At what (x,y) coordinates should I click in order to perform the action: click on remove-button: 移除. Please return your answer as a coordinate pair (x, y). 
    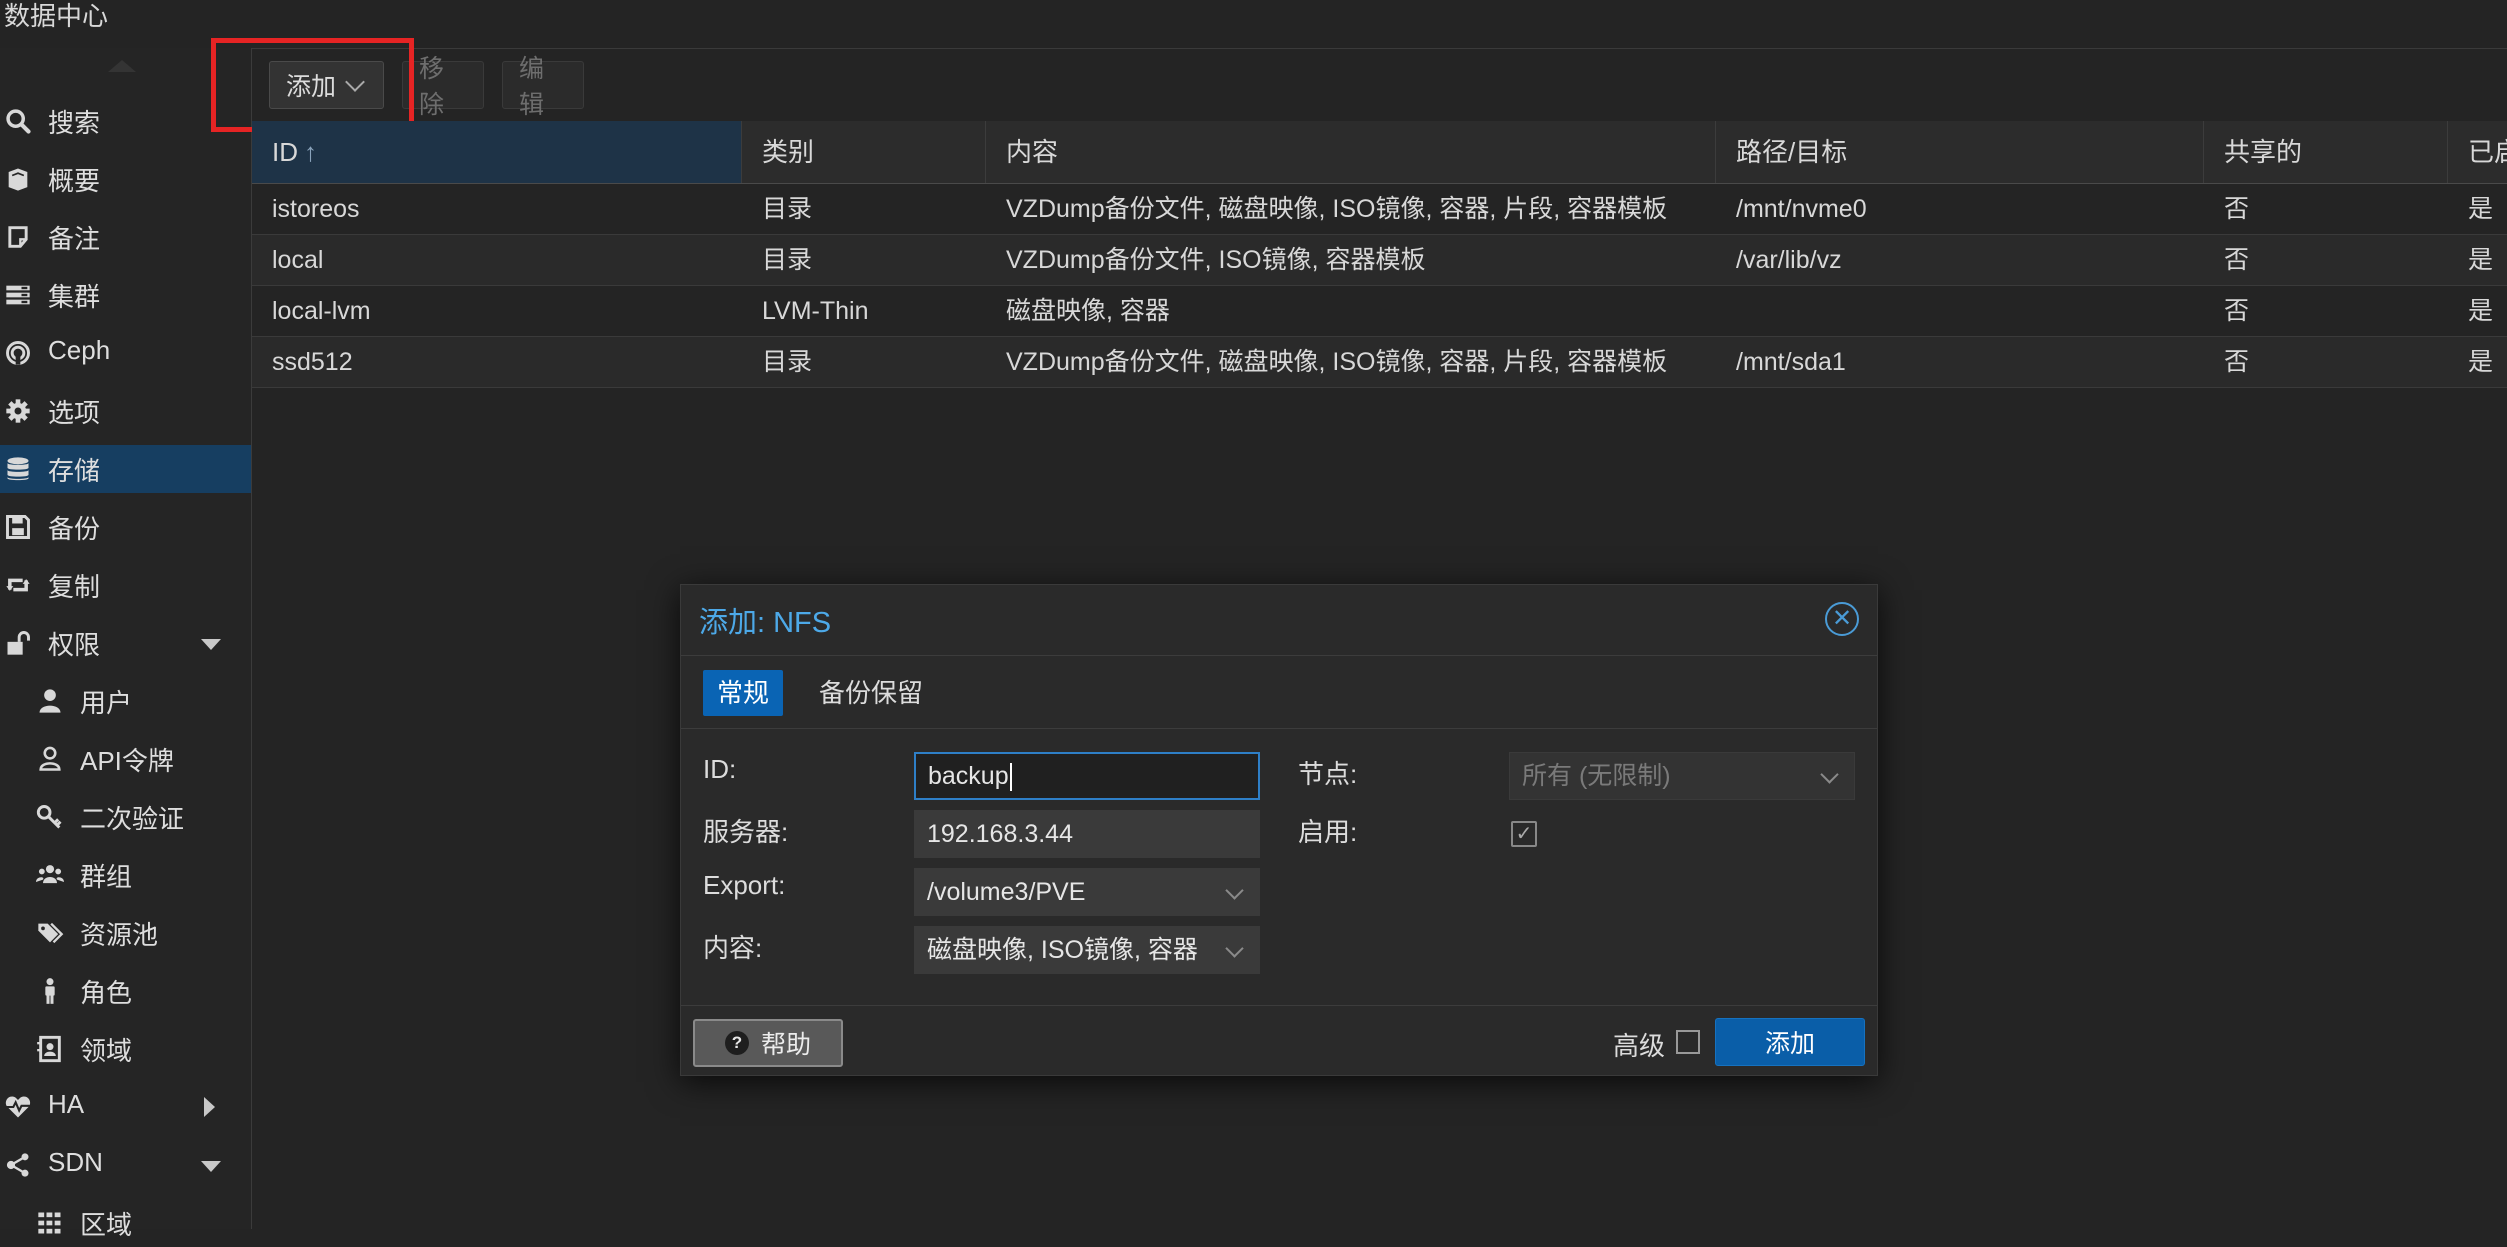
    Looking at the image, I should click on (443, 87).